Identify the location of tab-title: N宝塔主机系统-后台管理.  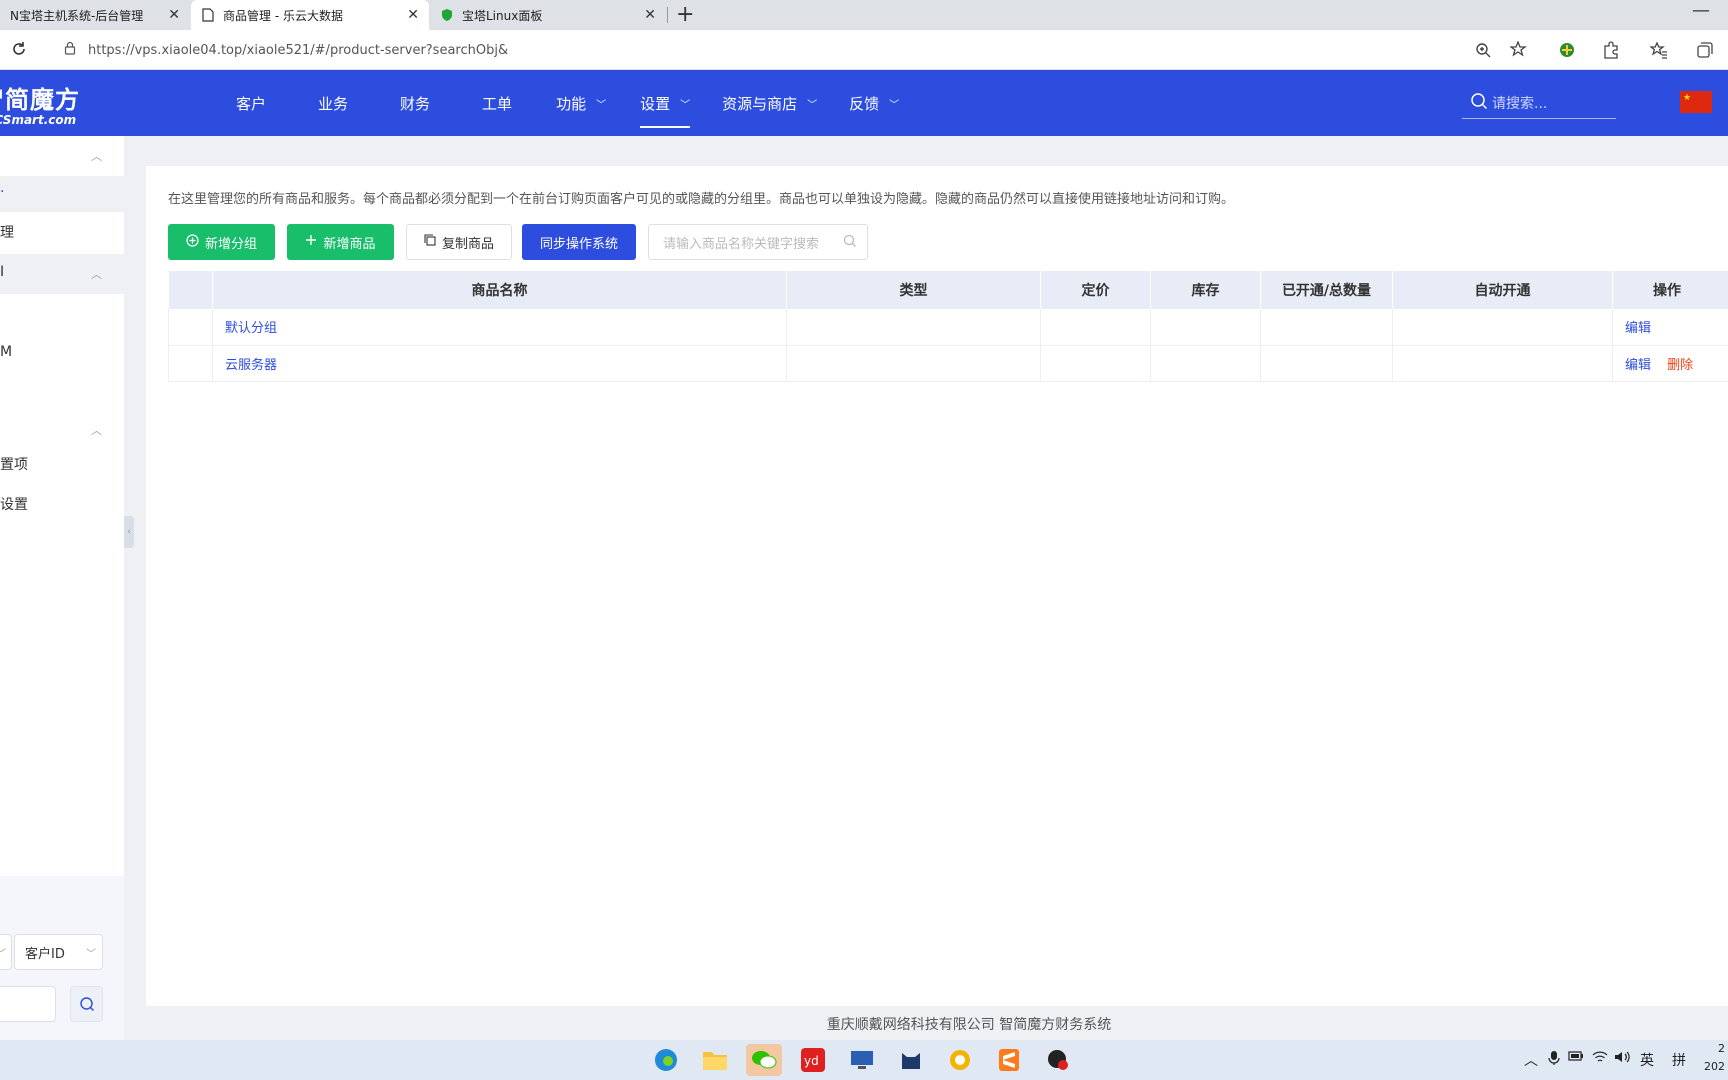
(77, 15).